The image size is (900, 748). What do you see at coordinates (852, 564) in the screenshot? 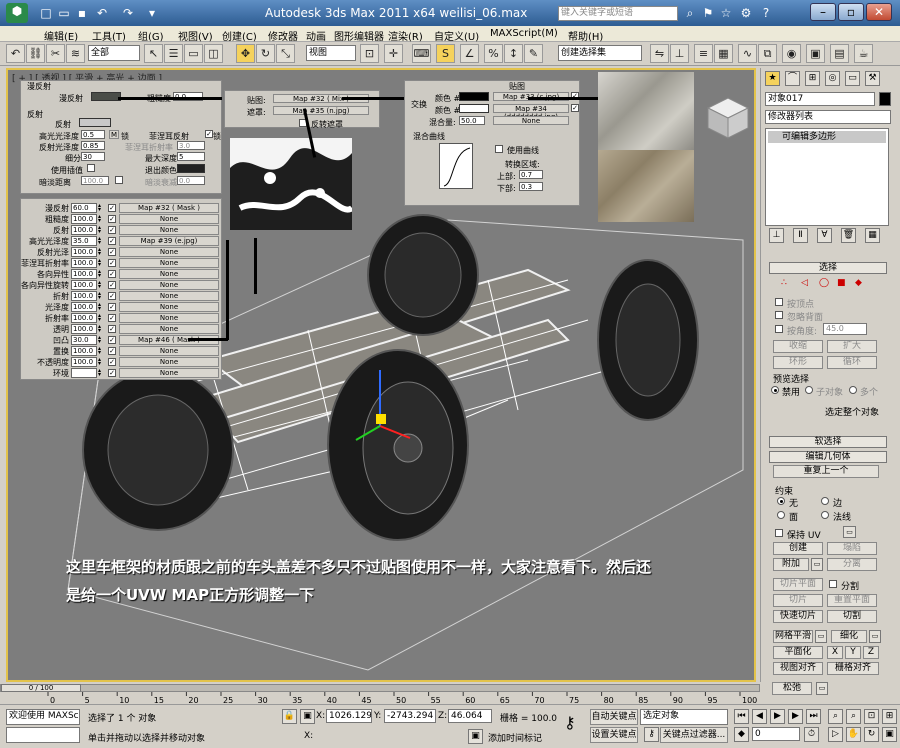
I see `detach-button: 分离` at bounding box center [852, 564].